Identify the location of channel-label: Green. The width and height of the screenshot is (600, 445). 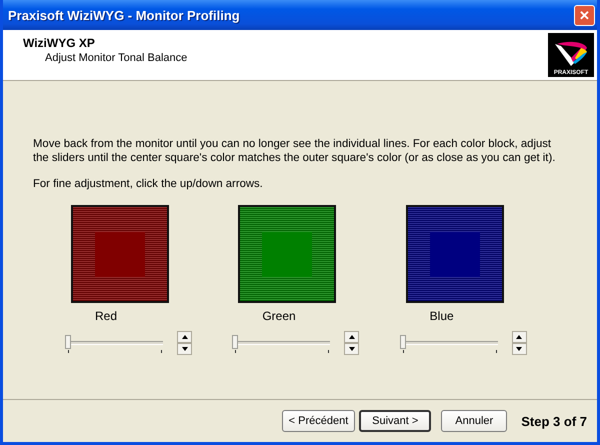
(279, 316).